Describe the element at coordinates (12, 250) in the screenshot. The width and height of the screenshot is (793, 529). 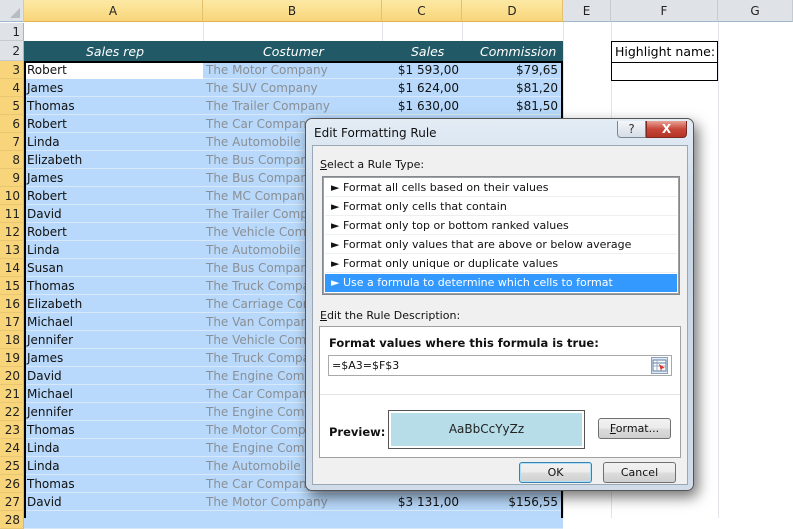
I see `row-header: 13` at that location.